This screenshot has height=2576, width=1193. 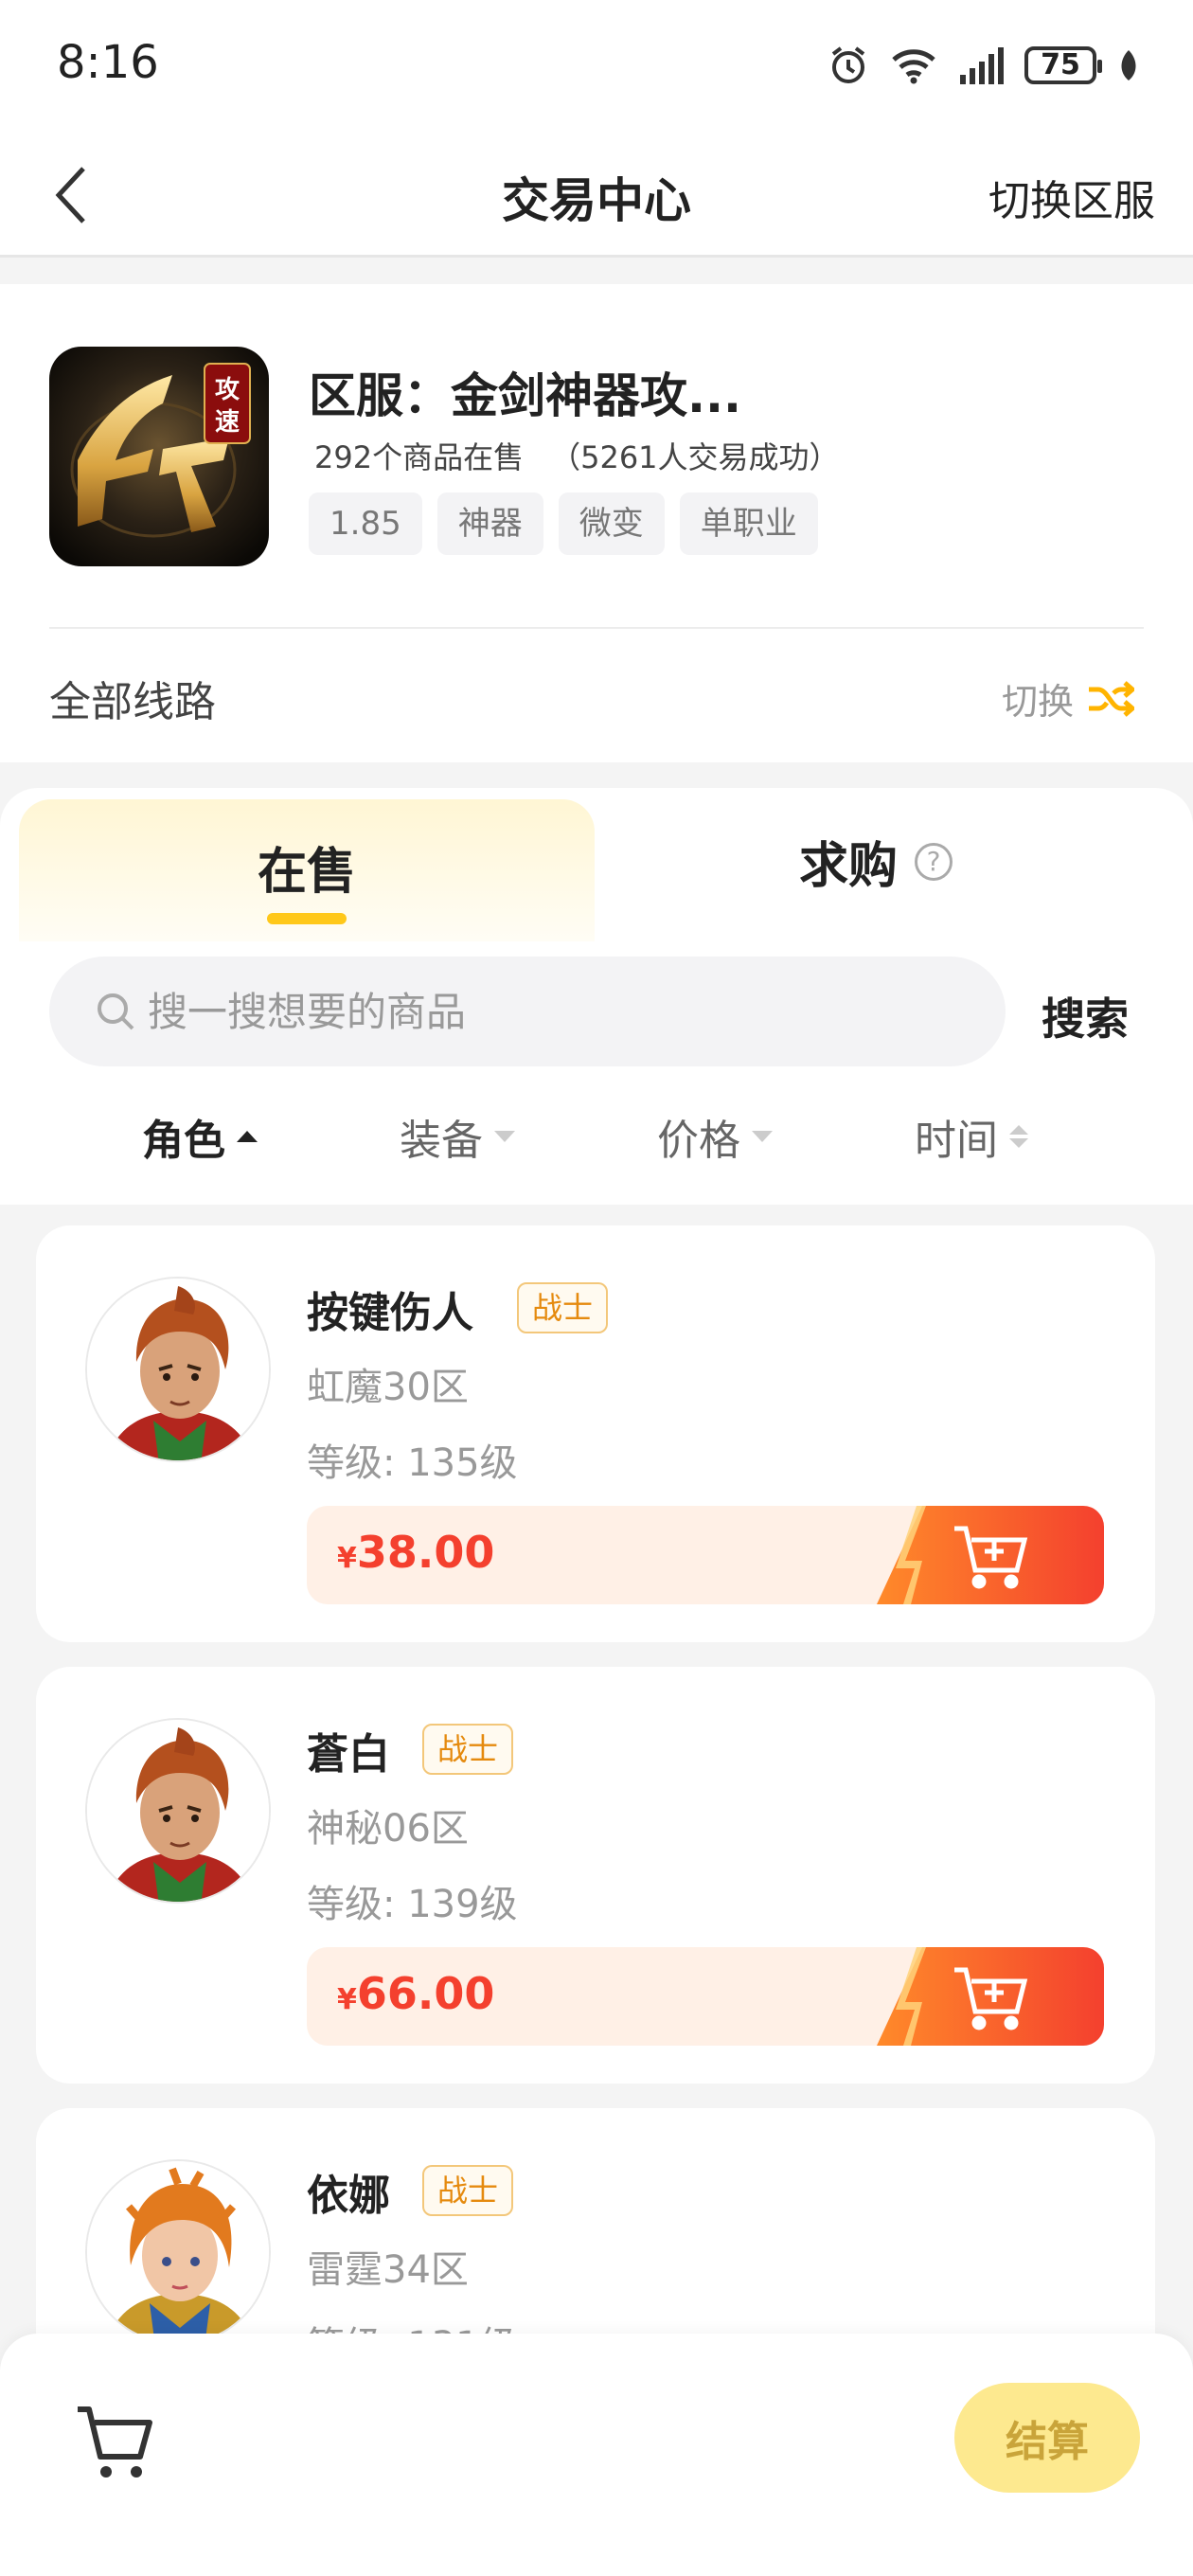 I want to click on items-on-sale: 292个商品在售, so click(x=419, y=457).